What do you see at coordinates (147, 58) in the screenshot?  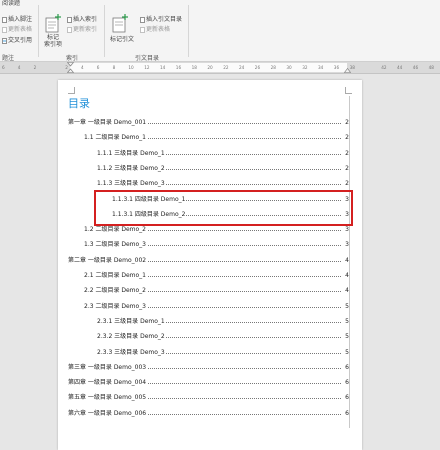 I see `group-citations-label: 引文目录` at bounding box center [147, 58].